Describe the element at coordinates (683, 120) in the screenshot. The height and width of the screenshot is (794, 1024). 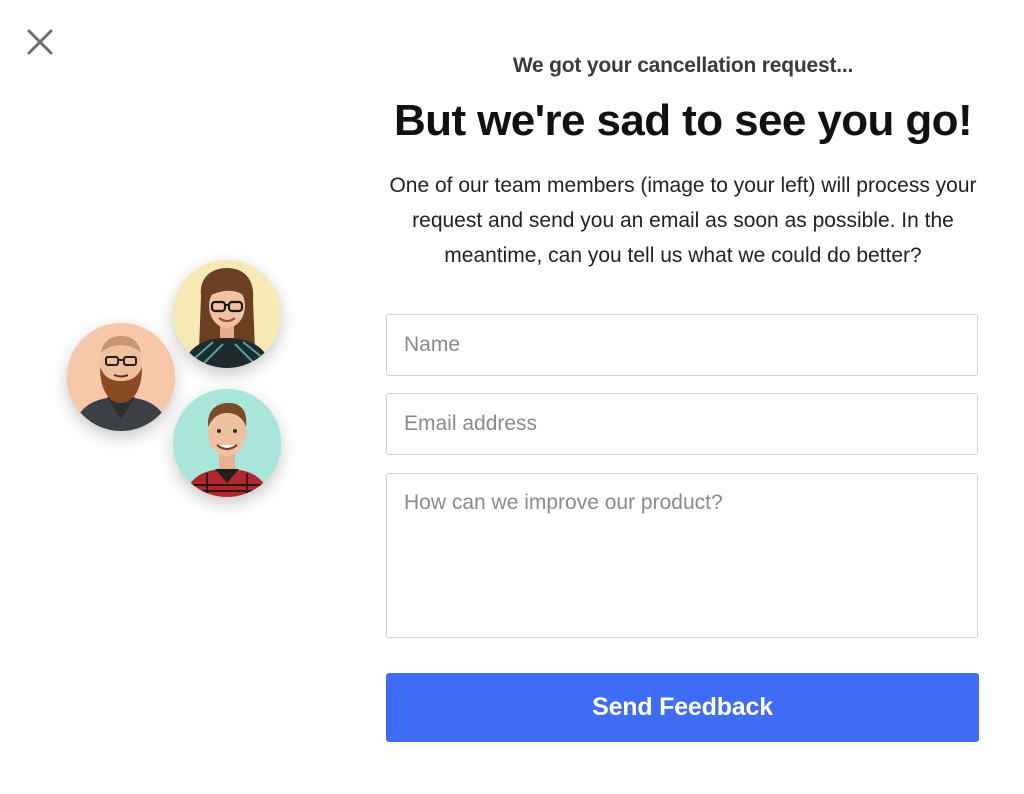
I see `page-title: But we're sad to see you go!` at that location.